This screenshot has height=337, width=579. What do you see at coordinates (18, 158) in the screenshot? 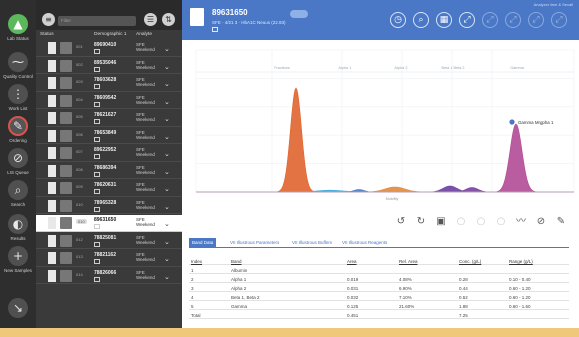
I see `lis-queue-icon: ⊘` at bounding box center [18, 158].